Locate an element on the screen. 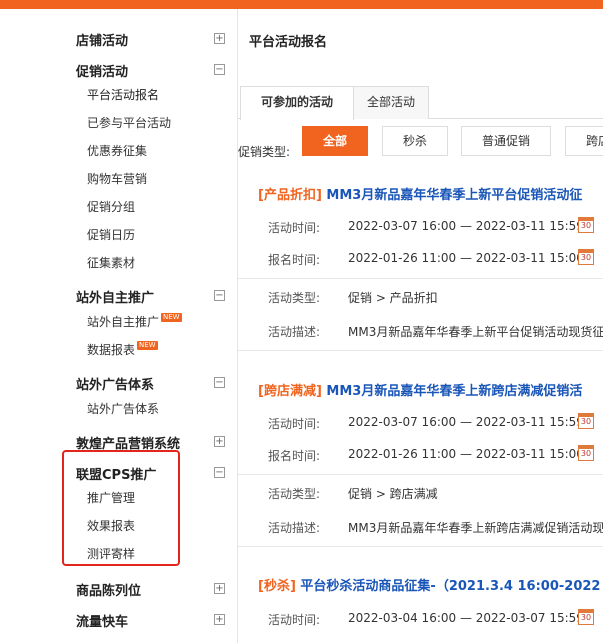 Image resolution: width=603 pixels, height=643 pixels. promo-type-label: 促销类型: is located at coordinates (264, 152).